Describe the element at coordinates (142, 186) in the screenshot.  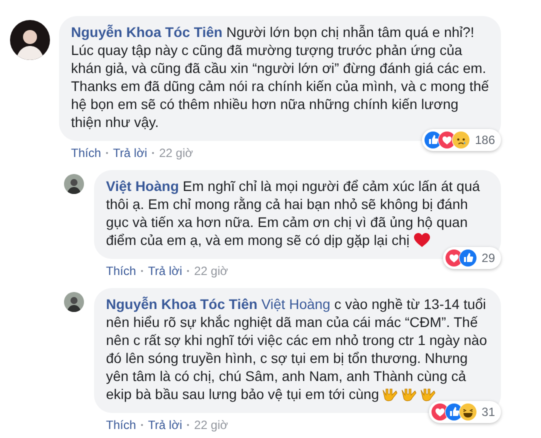
I see `author-link: Việt Hoàng` at that location.